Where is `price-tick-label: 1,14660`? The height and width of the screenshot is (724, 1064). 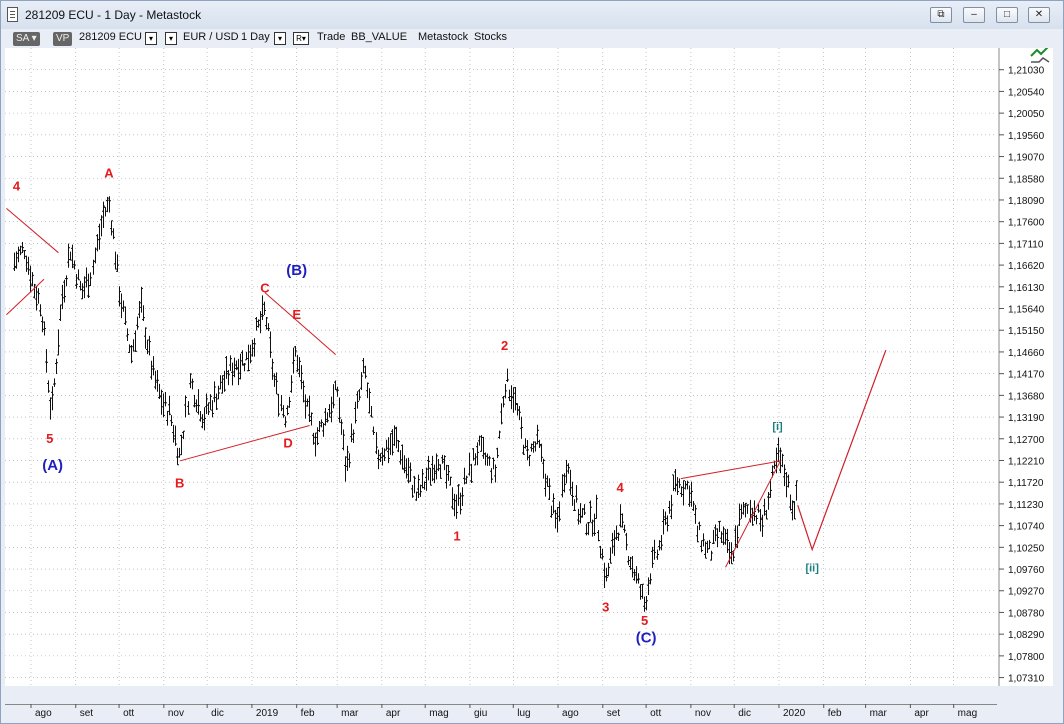 price-tick-label: 1,14660 is located at coordinates (1026, 353).